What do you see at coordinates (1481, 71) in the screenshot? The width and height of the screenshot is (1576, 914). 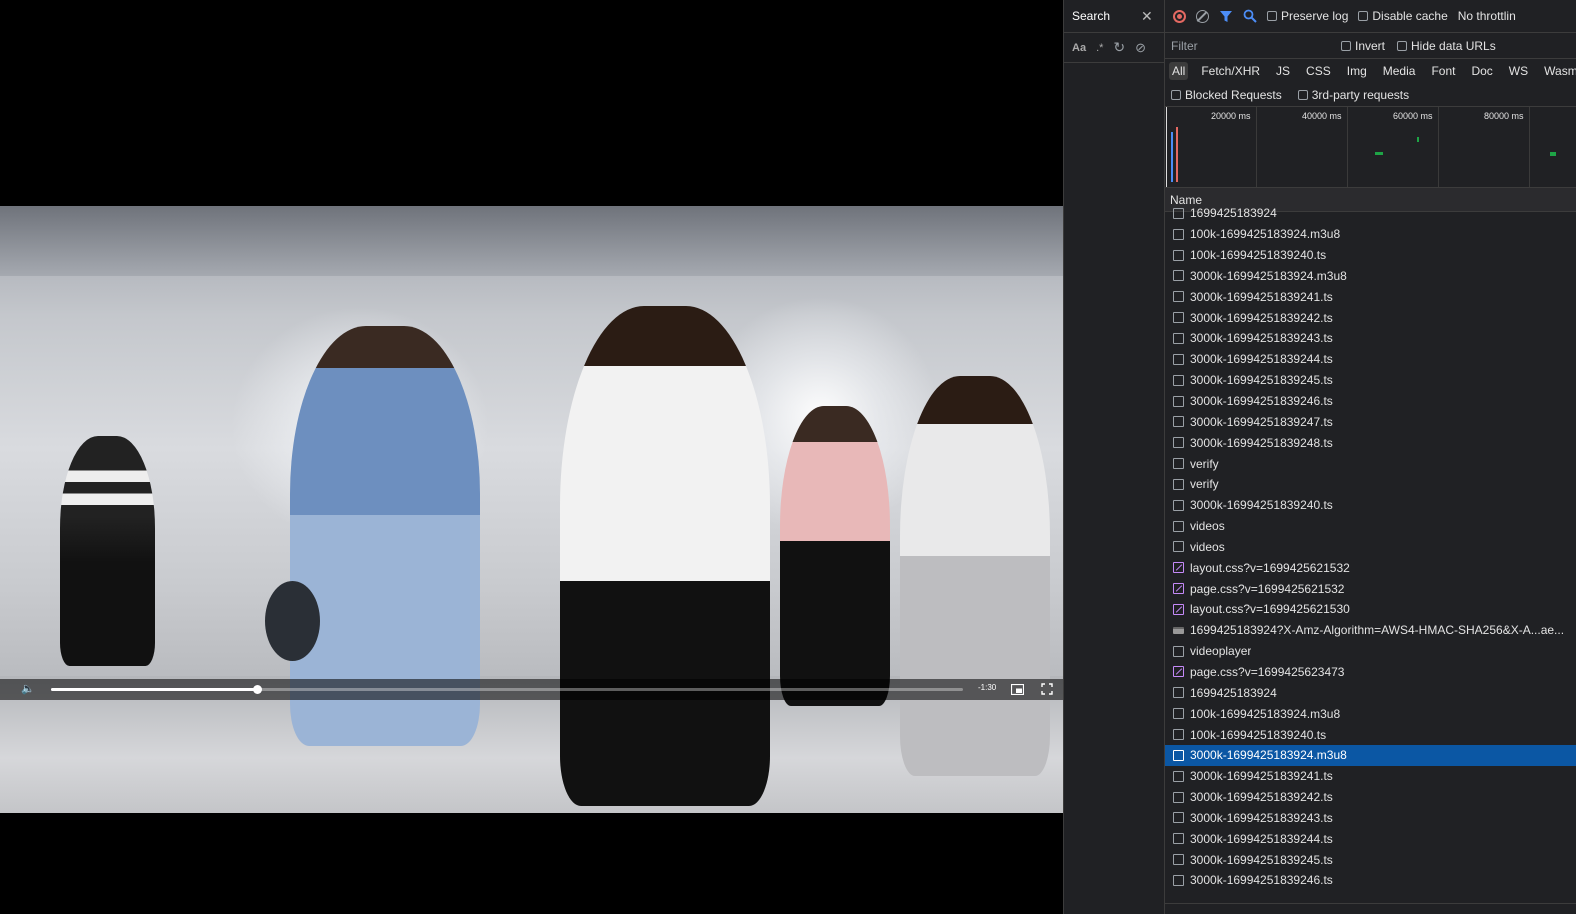 I see `type-filter-doc: Doc` at bounding box center [1481, 71].